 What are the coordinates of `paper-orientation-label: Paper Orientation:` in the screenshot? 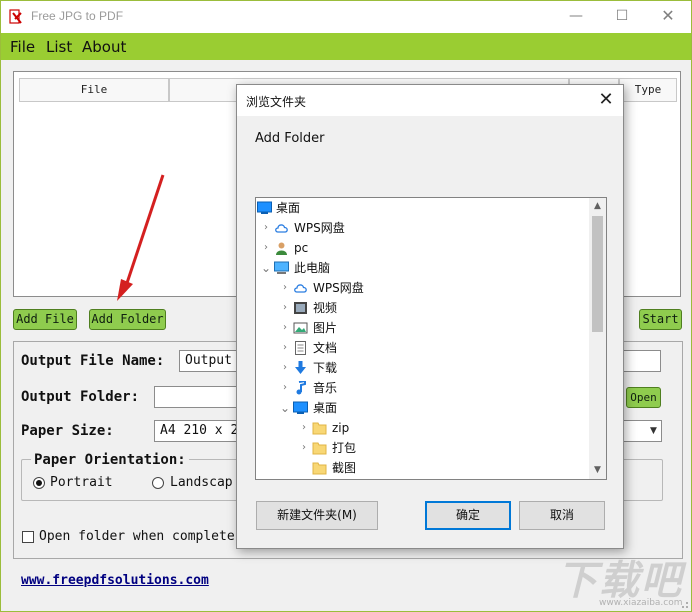 It's located at (110, 460).